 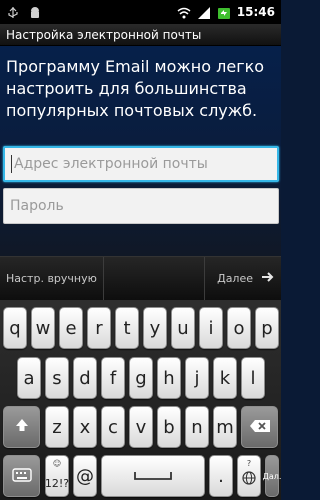 I want to click on done-key: Дал., so click(x=272, y=476).